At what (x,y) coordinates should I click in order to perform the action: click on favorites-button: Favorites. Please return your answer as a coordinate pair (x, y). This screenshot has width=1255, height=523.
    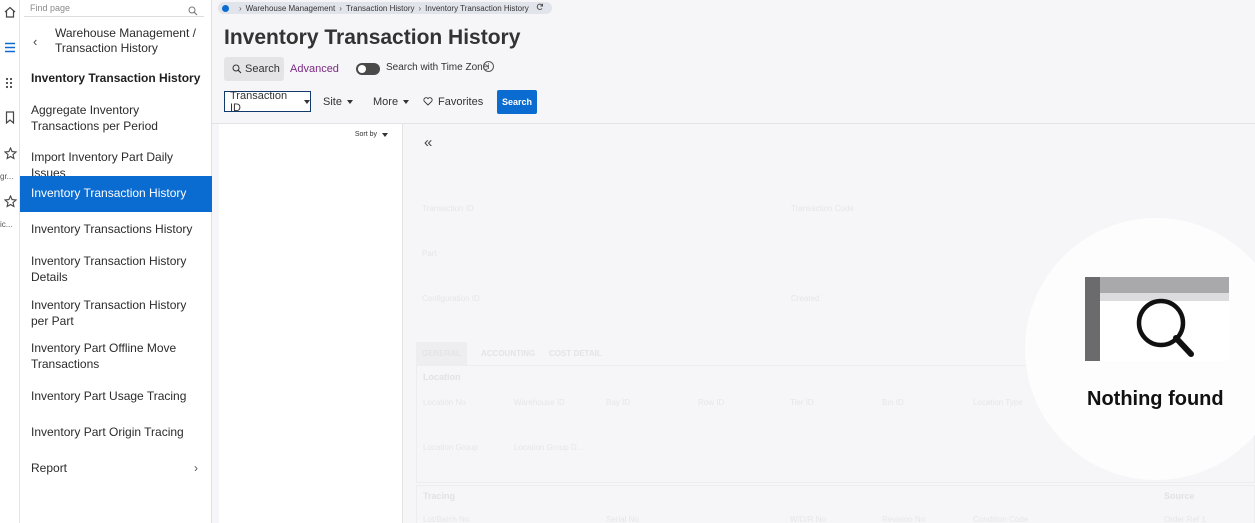
    Looking at the image, I should click on (453, 101).